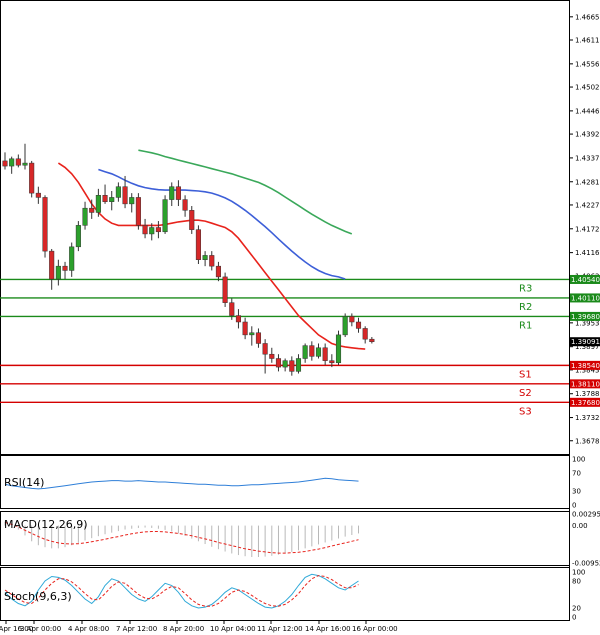 The image size is (600, 635). Describe the element at coordinates (183, 629) in the screenshot. I see `time-tick-label: 8 Apr 20:00` at that location.